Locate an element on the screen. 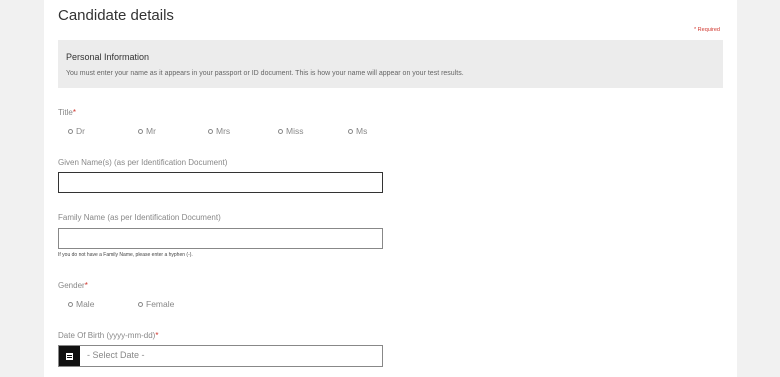 Image resolution: width=780 pixels, height=377 pixels. title-option-mr: Mr is located at coordinates (147, 131).